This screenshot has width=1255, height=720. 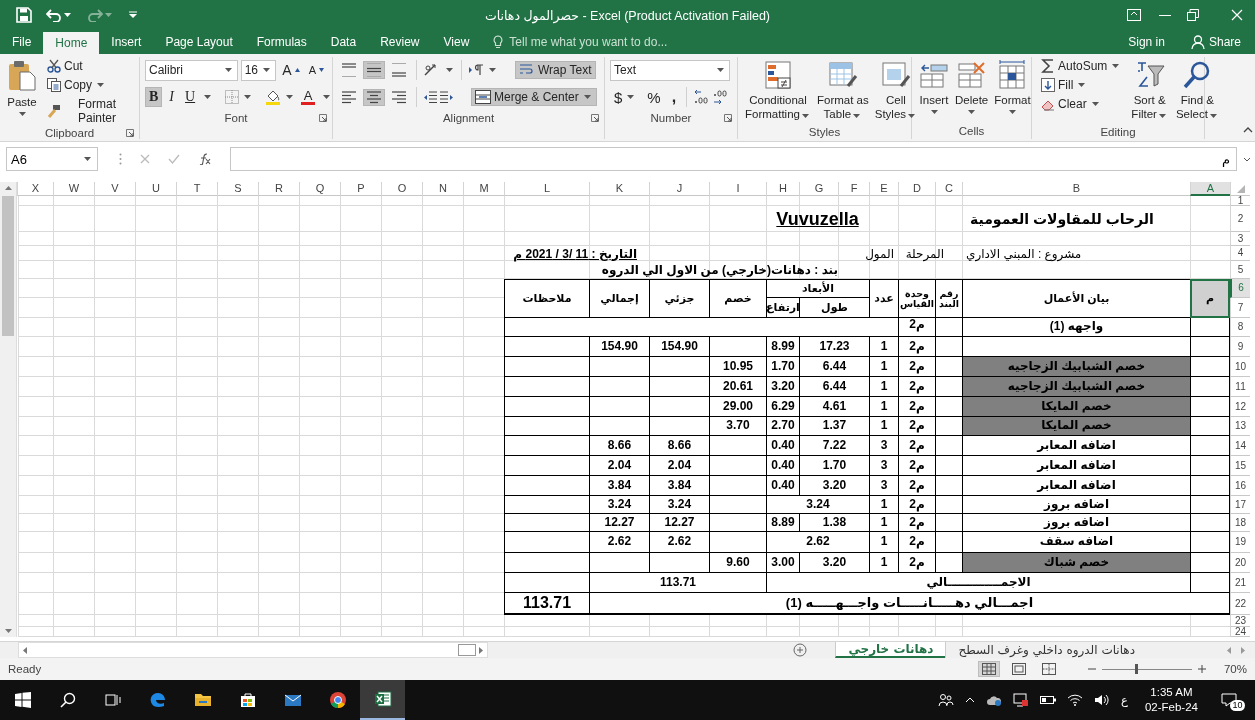 What do you see at coordinates (1240, 288) in the screenshot?
I see `row-header: 6` at bounding box center [1240, 288].